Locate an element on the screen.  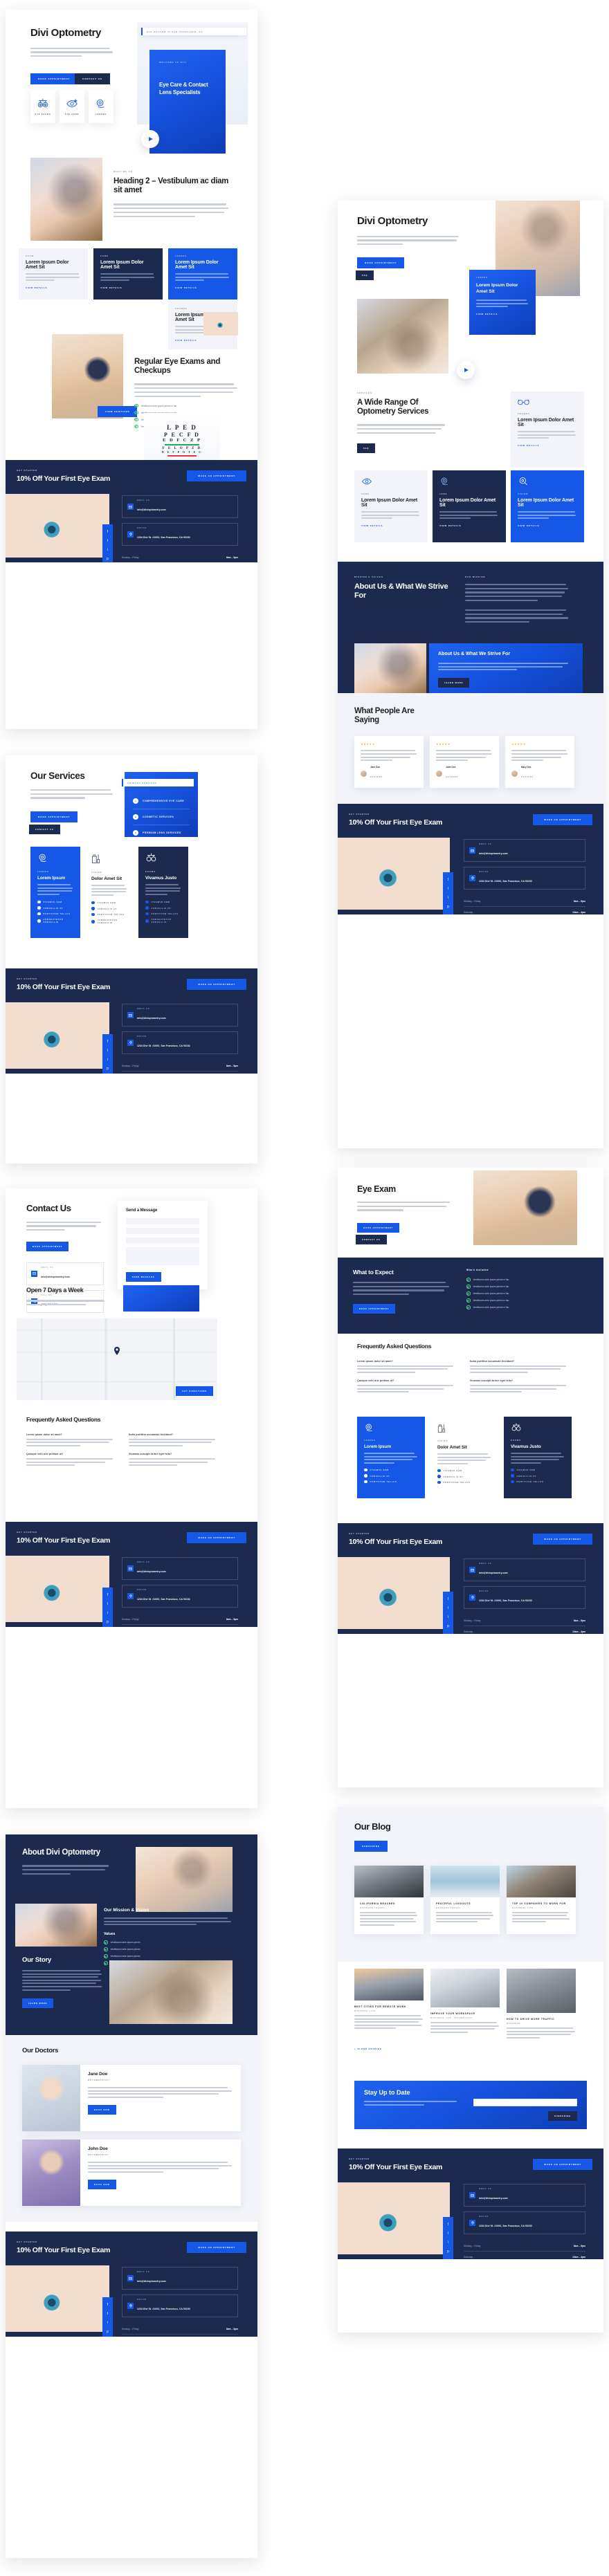
name-field is located at coordinates (162, 1221).